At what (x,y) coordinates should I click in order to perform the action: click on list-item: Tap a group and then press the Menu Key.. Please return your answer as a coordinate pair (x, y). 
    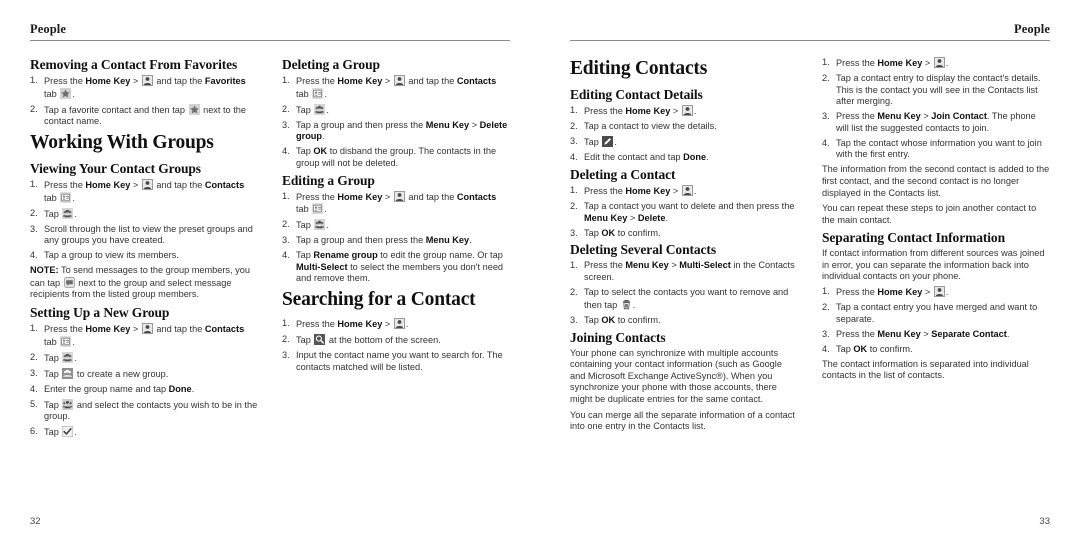
    Looking at the image, I should click on (377, 240).